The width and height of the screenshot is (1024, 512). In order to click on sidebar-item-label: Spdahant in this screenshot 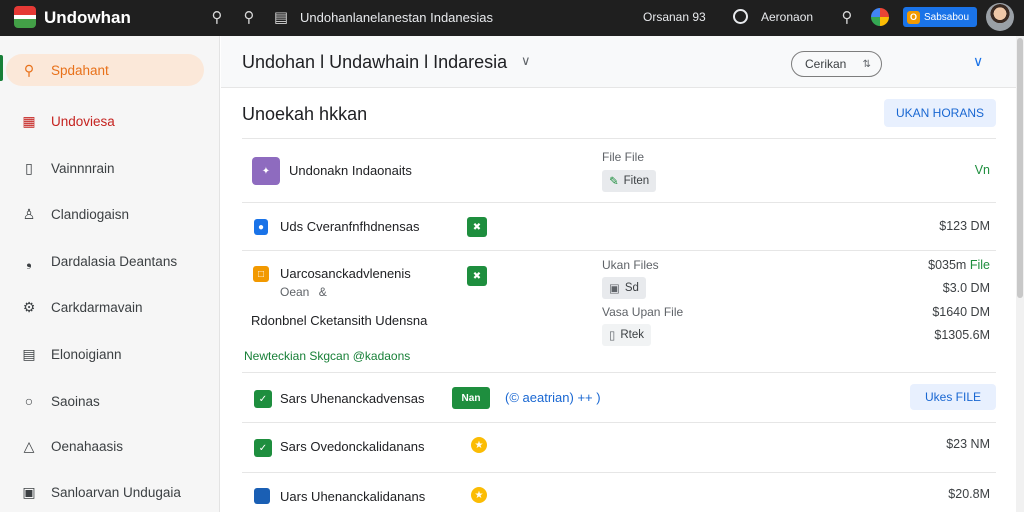, I will do `click(80, 70)`.